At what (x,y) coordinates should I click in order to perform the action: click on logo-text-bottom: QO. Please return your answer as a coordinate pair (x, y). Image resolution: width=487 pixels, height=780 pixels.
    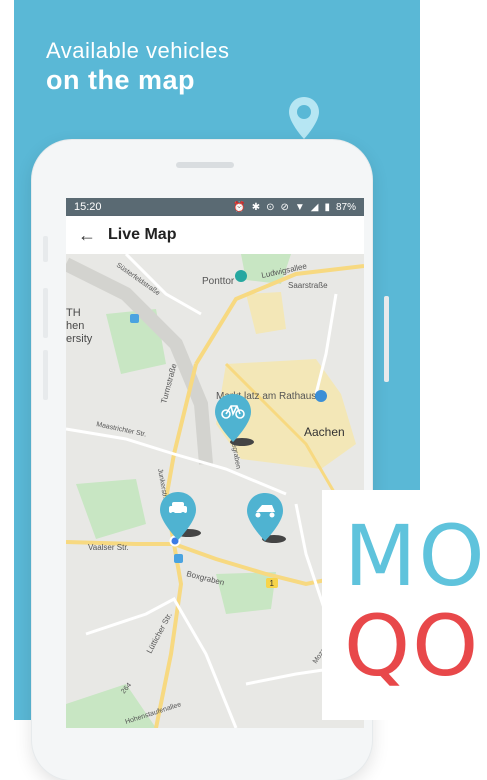
    Looking at the image, I should click on (412, 646).